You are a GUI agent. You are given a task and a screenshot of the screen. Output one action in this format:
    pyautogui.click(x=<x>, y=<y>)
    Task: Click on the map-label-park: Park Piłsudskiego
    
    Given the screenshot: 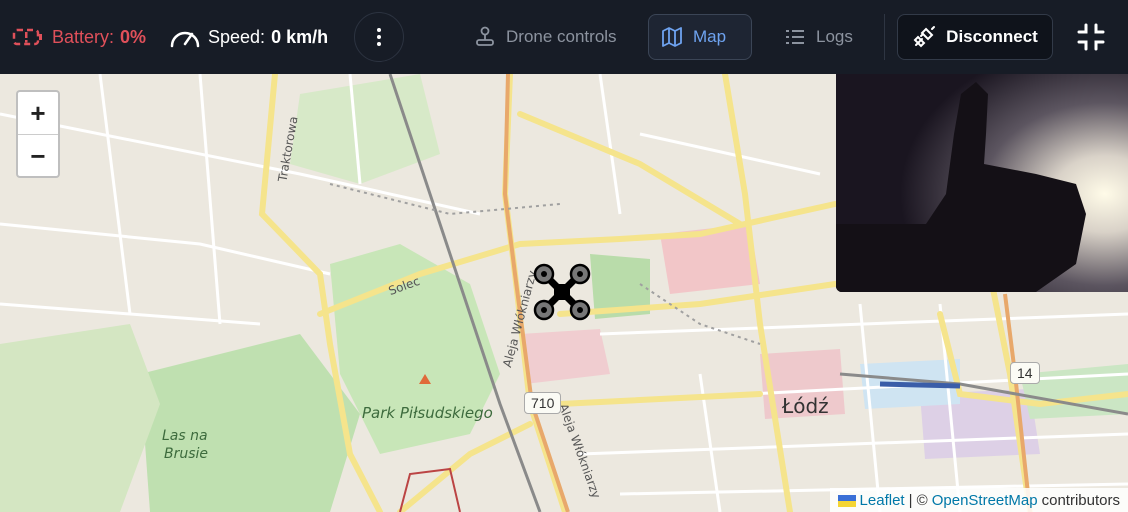 What is the action you would take?
    pyautogui.click(x=427, y=413)
    